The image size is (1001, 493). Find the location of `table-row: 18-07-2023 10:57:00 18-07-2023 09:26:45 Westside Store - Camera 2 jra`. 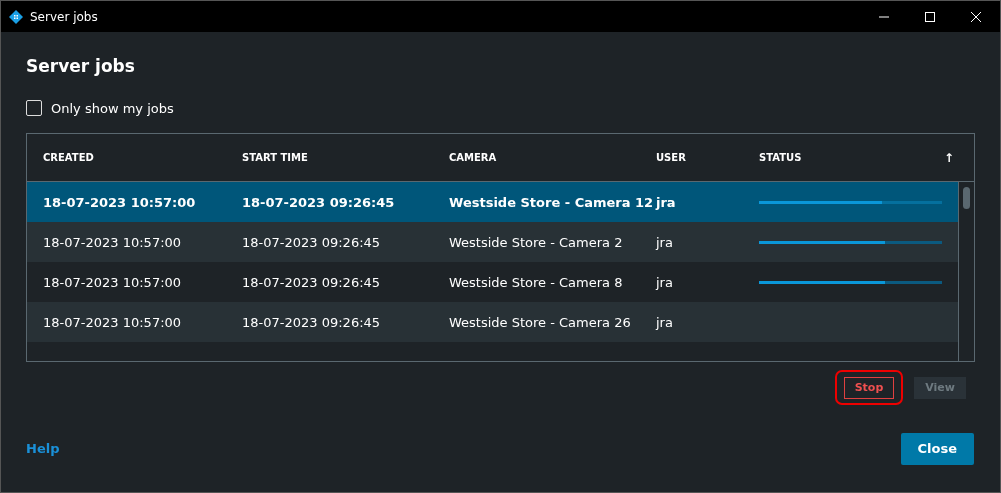

table-row: 18-07-2023 10:57:00 18-07-2023 09:26:45 Westside Store - Camera 2 jra is located at coordinates (492, 242).